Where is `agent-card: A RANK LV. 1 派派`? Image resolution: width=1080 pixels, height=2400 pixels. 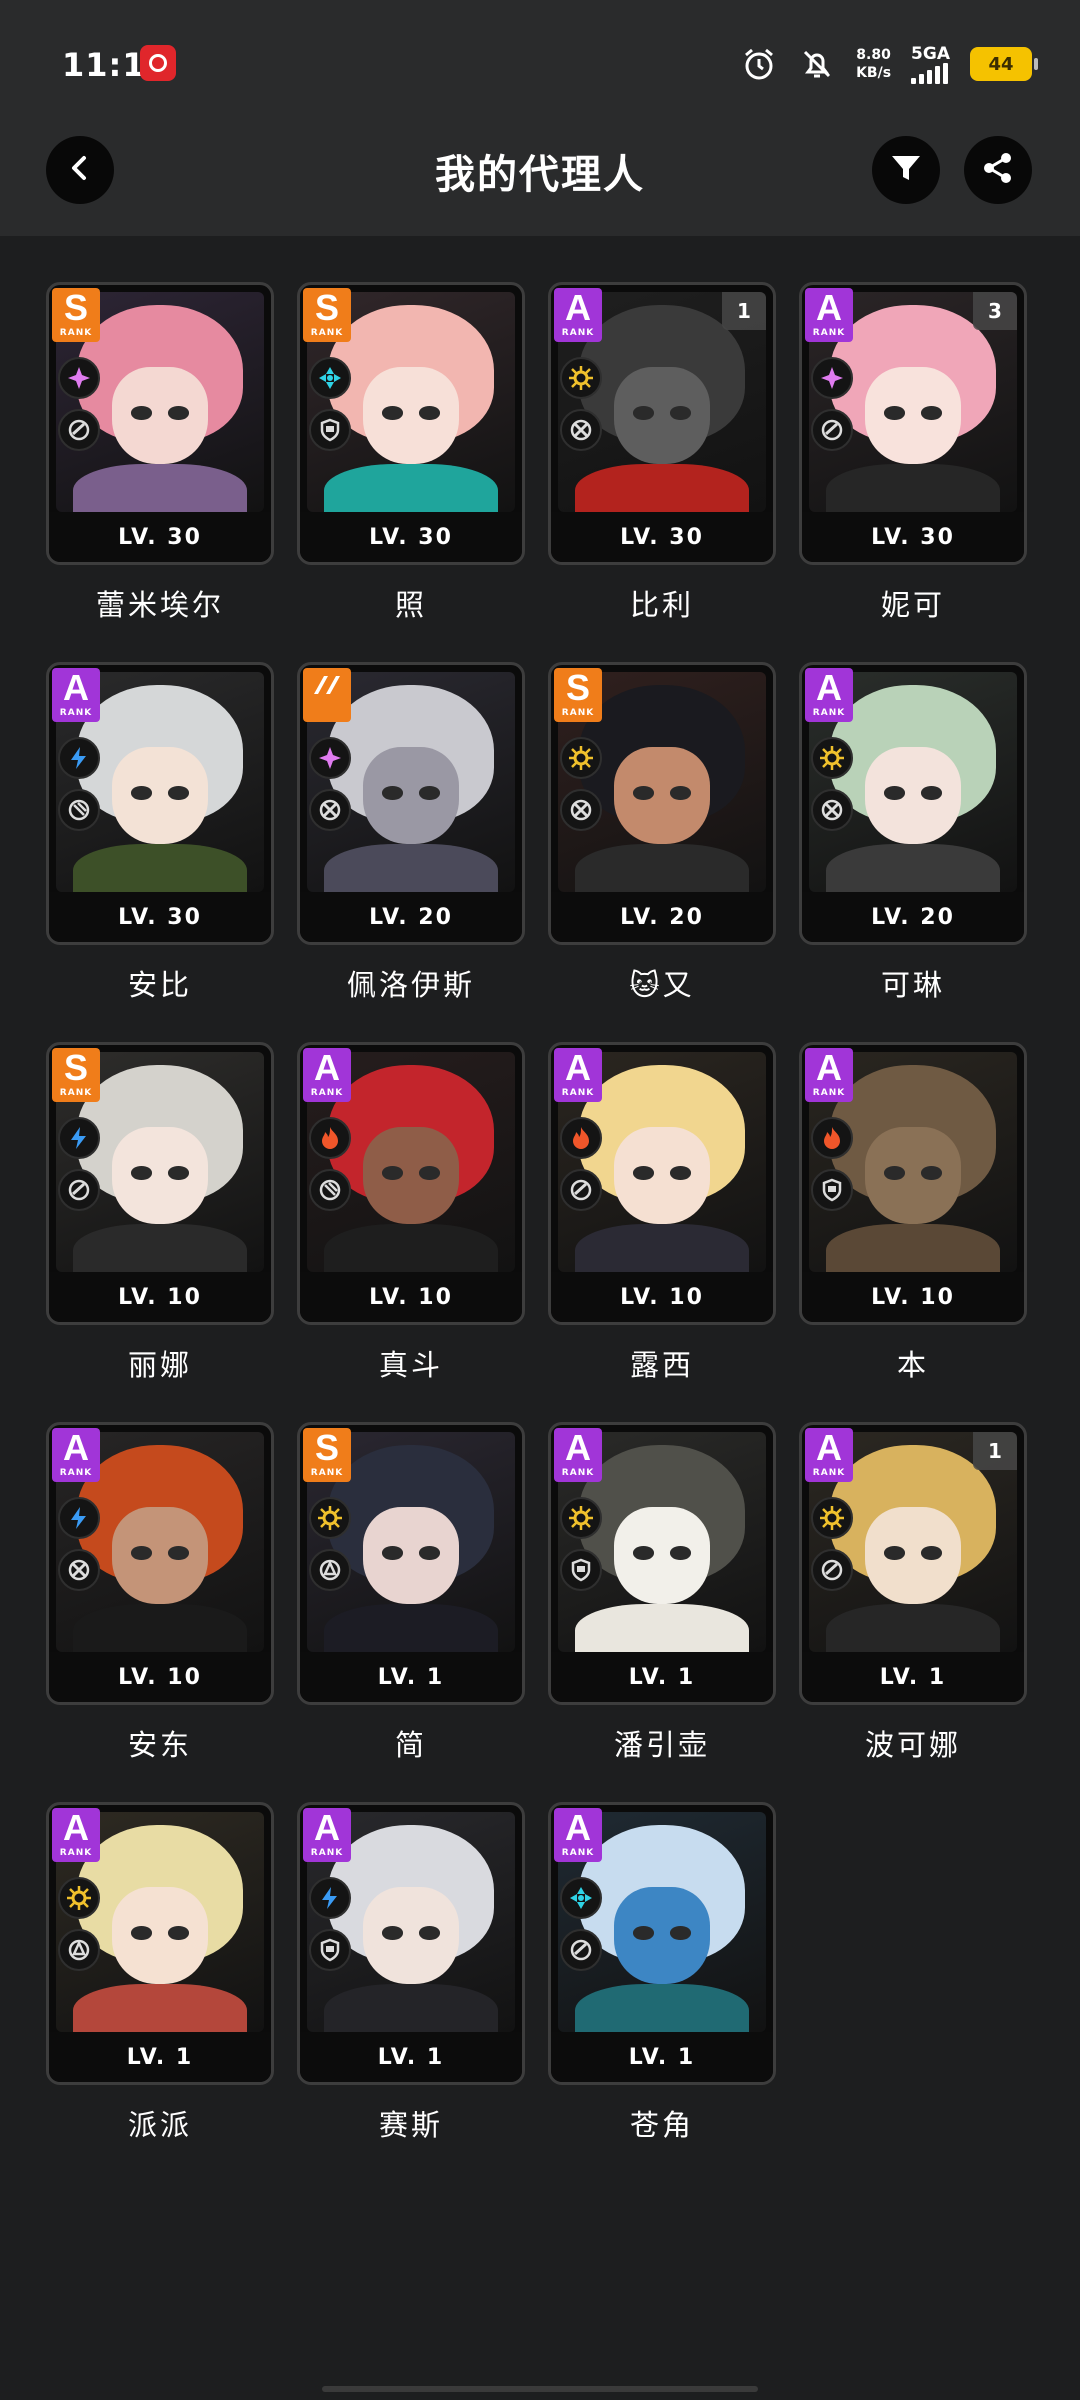 agent-card: A RANK LV. 1 派派 is located at coordinates (160, 1992).